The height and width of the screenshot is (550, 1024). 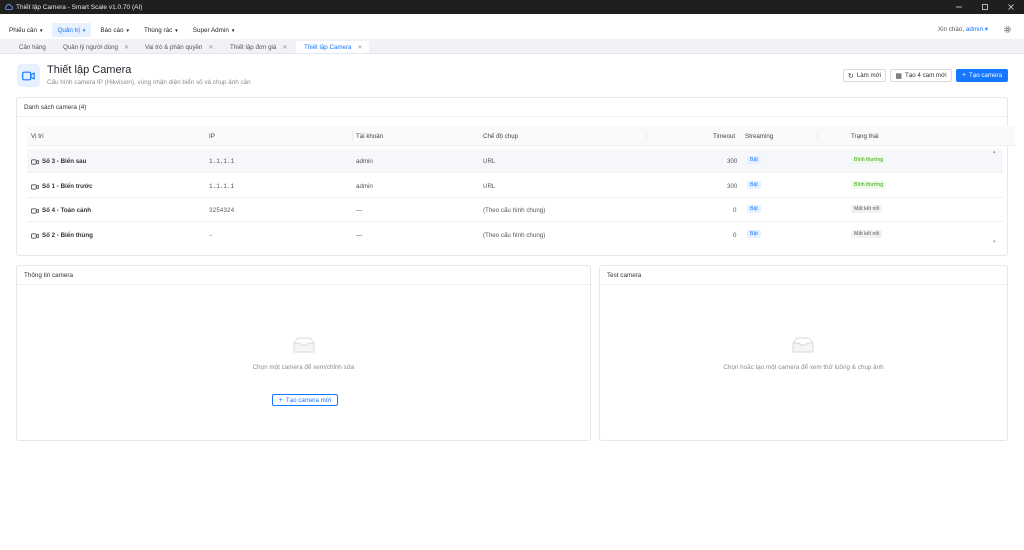 What do you see at coordinates (986, 75) in the screenshot?
I see `create-camera-label: Tạo camera` at bounding box center [986, 75].